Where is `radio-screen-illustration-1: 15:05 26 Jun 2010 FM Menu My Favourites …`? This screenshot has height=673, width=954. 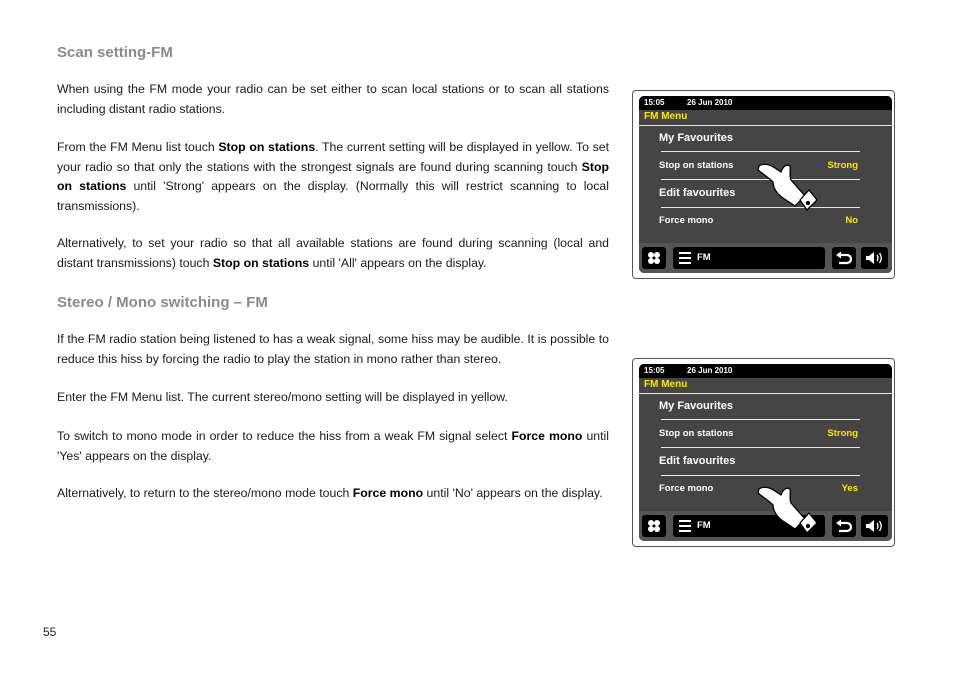 radio-screen-illustration-1: 15:05 26 Jun 2010 FM Menu My Favourites … is located at coordinates (763, 184).